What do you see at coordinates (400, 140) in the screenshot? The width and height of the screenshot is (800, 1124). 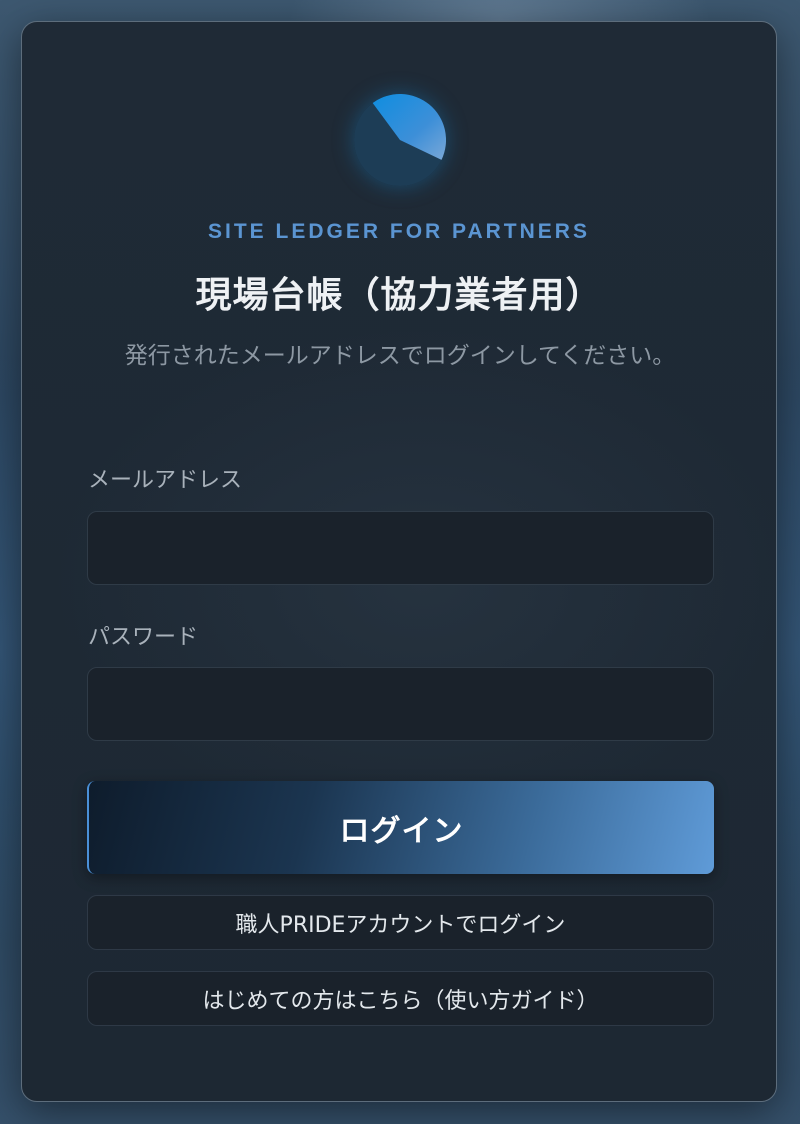 I see `pie-logo-icon` at bounding box center [400, 140].